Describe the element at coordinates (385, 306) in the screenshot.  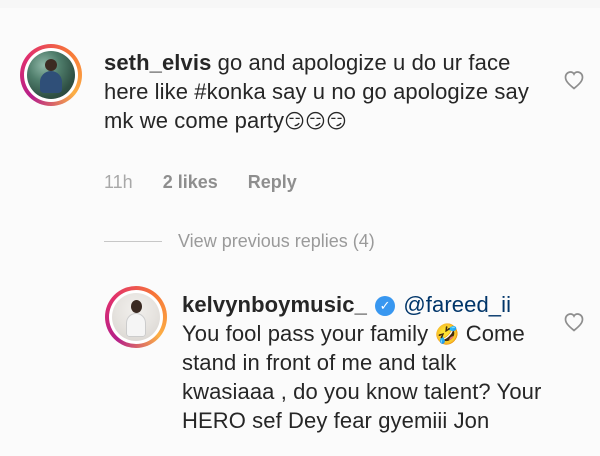
I see `verified-badge-icon: ✓` at that location.